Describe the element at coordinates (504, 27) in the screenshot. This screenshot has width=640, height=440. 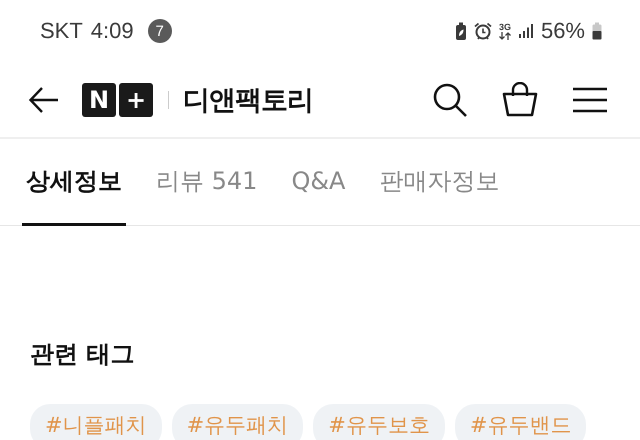
I see `network-type: 3G` at that location.